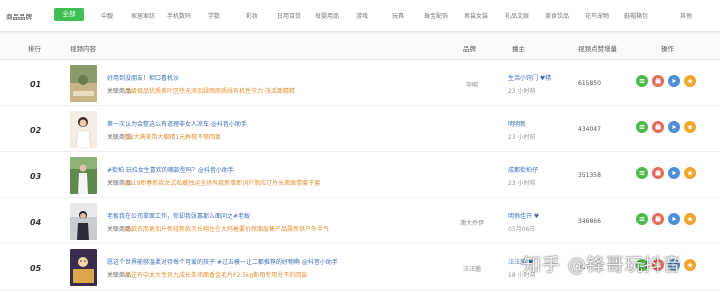 This screenshot has height=293, width=720. I want to click on category-item: 珠宝配饰, so click(436, 15).